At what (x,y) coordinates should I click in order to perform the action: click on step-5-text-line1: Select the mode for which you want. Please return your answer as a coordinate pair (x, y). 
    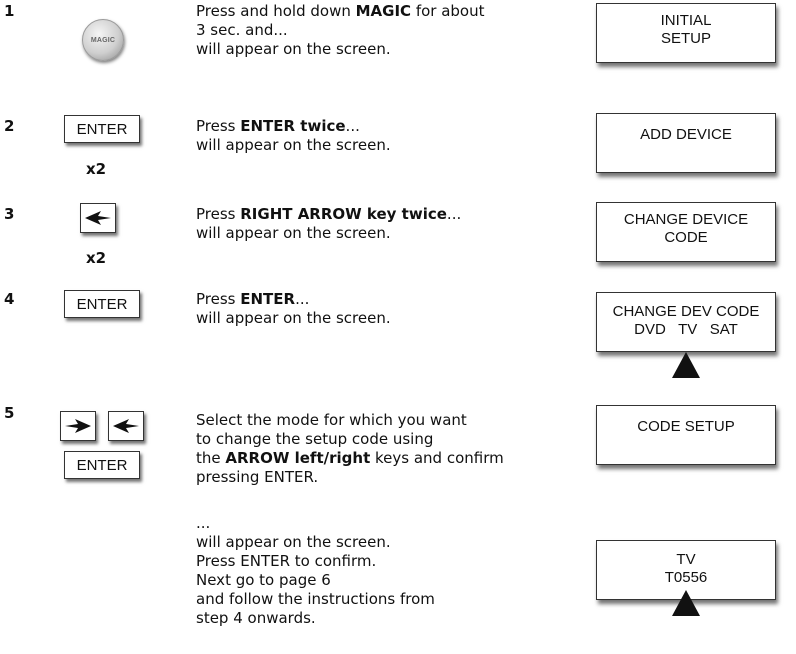
    Looking at the image, I should click on (331, 420).